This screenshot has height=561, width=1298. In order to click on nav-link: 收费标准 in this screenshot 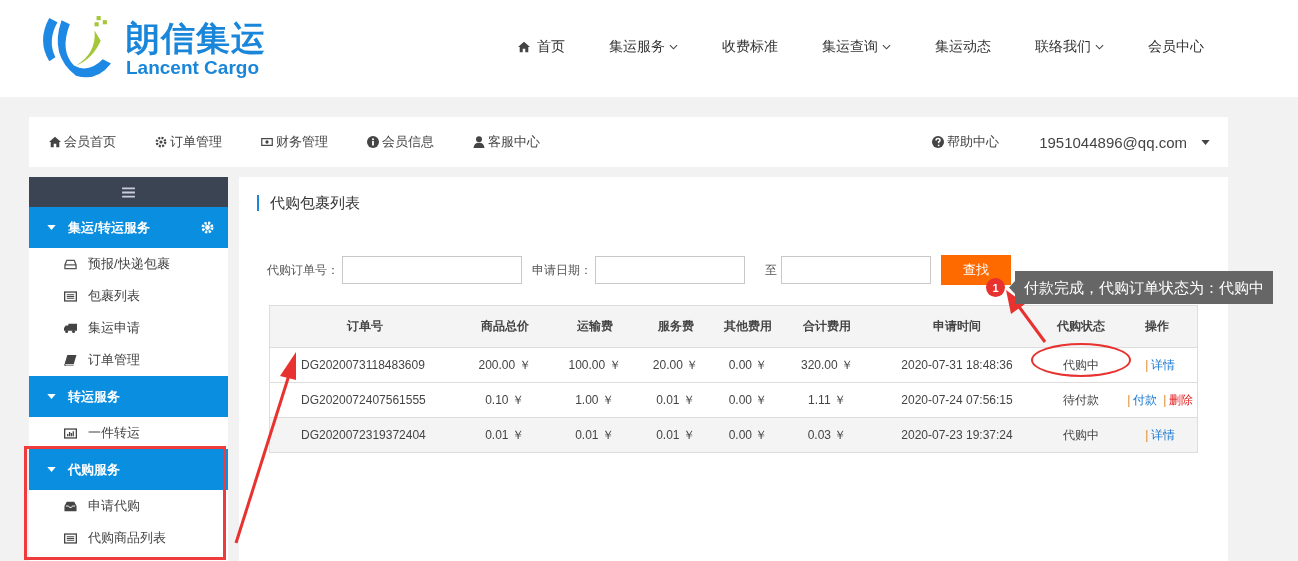, I will do `click(750, 46)`.